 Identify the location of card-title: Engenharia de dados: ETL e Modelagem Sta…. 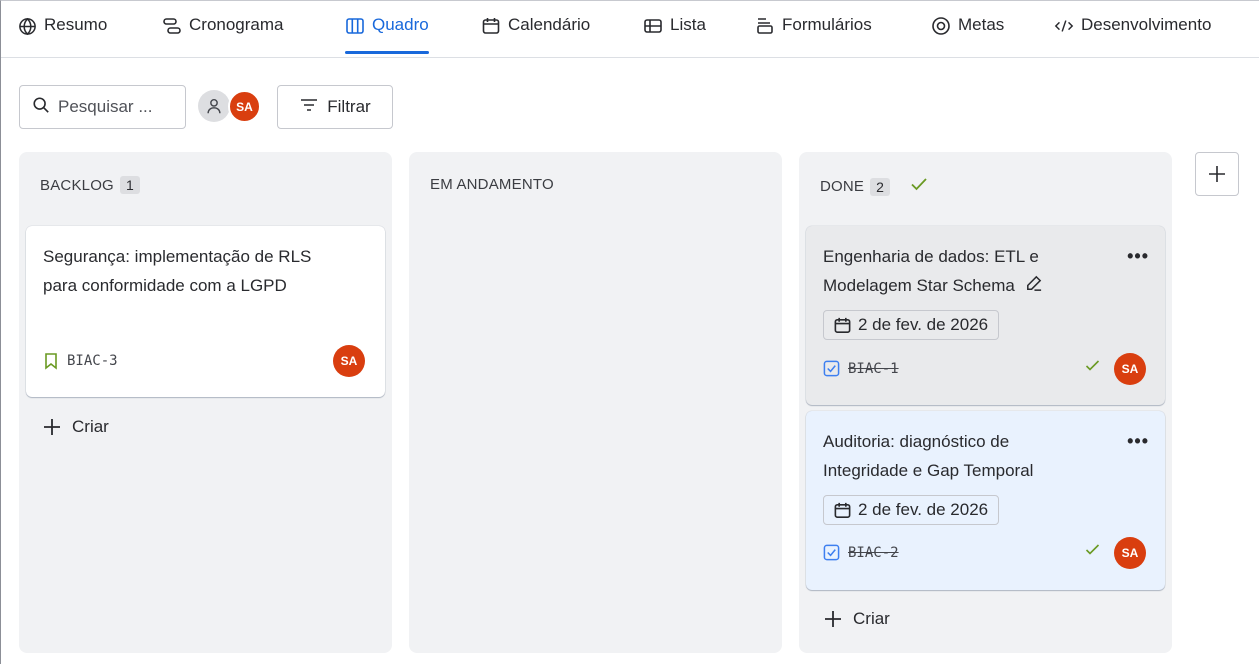
(958, 272).